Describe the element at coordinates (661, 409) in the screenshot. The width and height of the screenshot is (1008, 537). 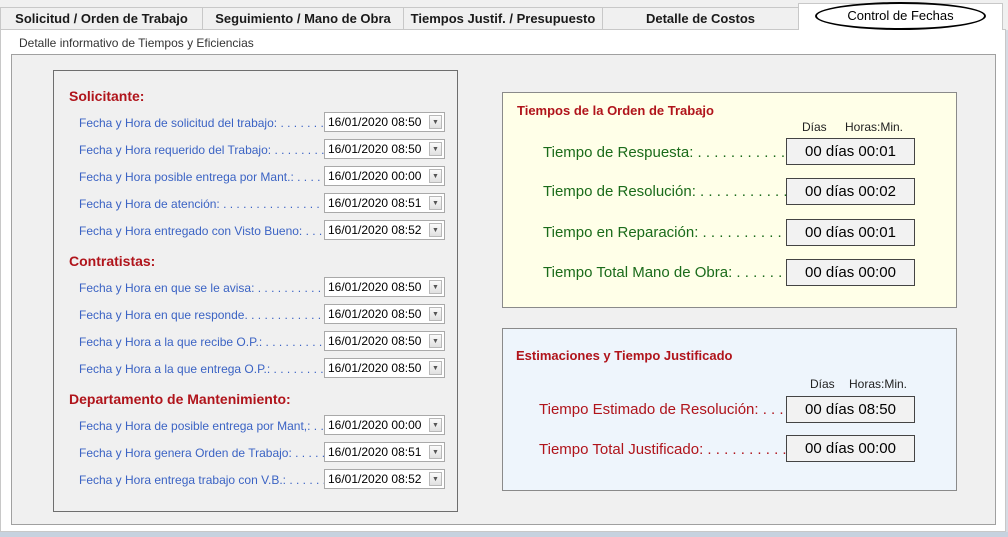
I see `tiempo-estimado-resolucion-label: Tiempo Estimado de Resolución: . . .` at that location.